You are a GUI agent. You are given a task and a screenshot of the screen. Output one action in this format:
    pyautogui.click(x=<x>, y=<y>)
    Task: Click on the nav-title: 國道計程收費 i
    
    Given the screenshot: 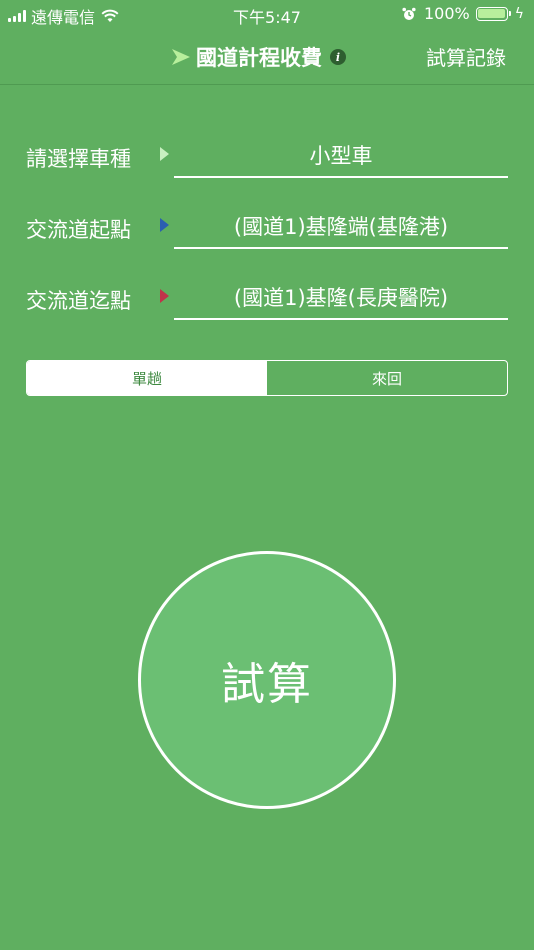 What is the action you would take?
    pyautogui.click(x=259, y=57)
    